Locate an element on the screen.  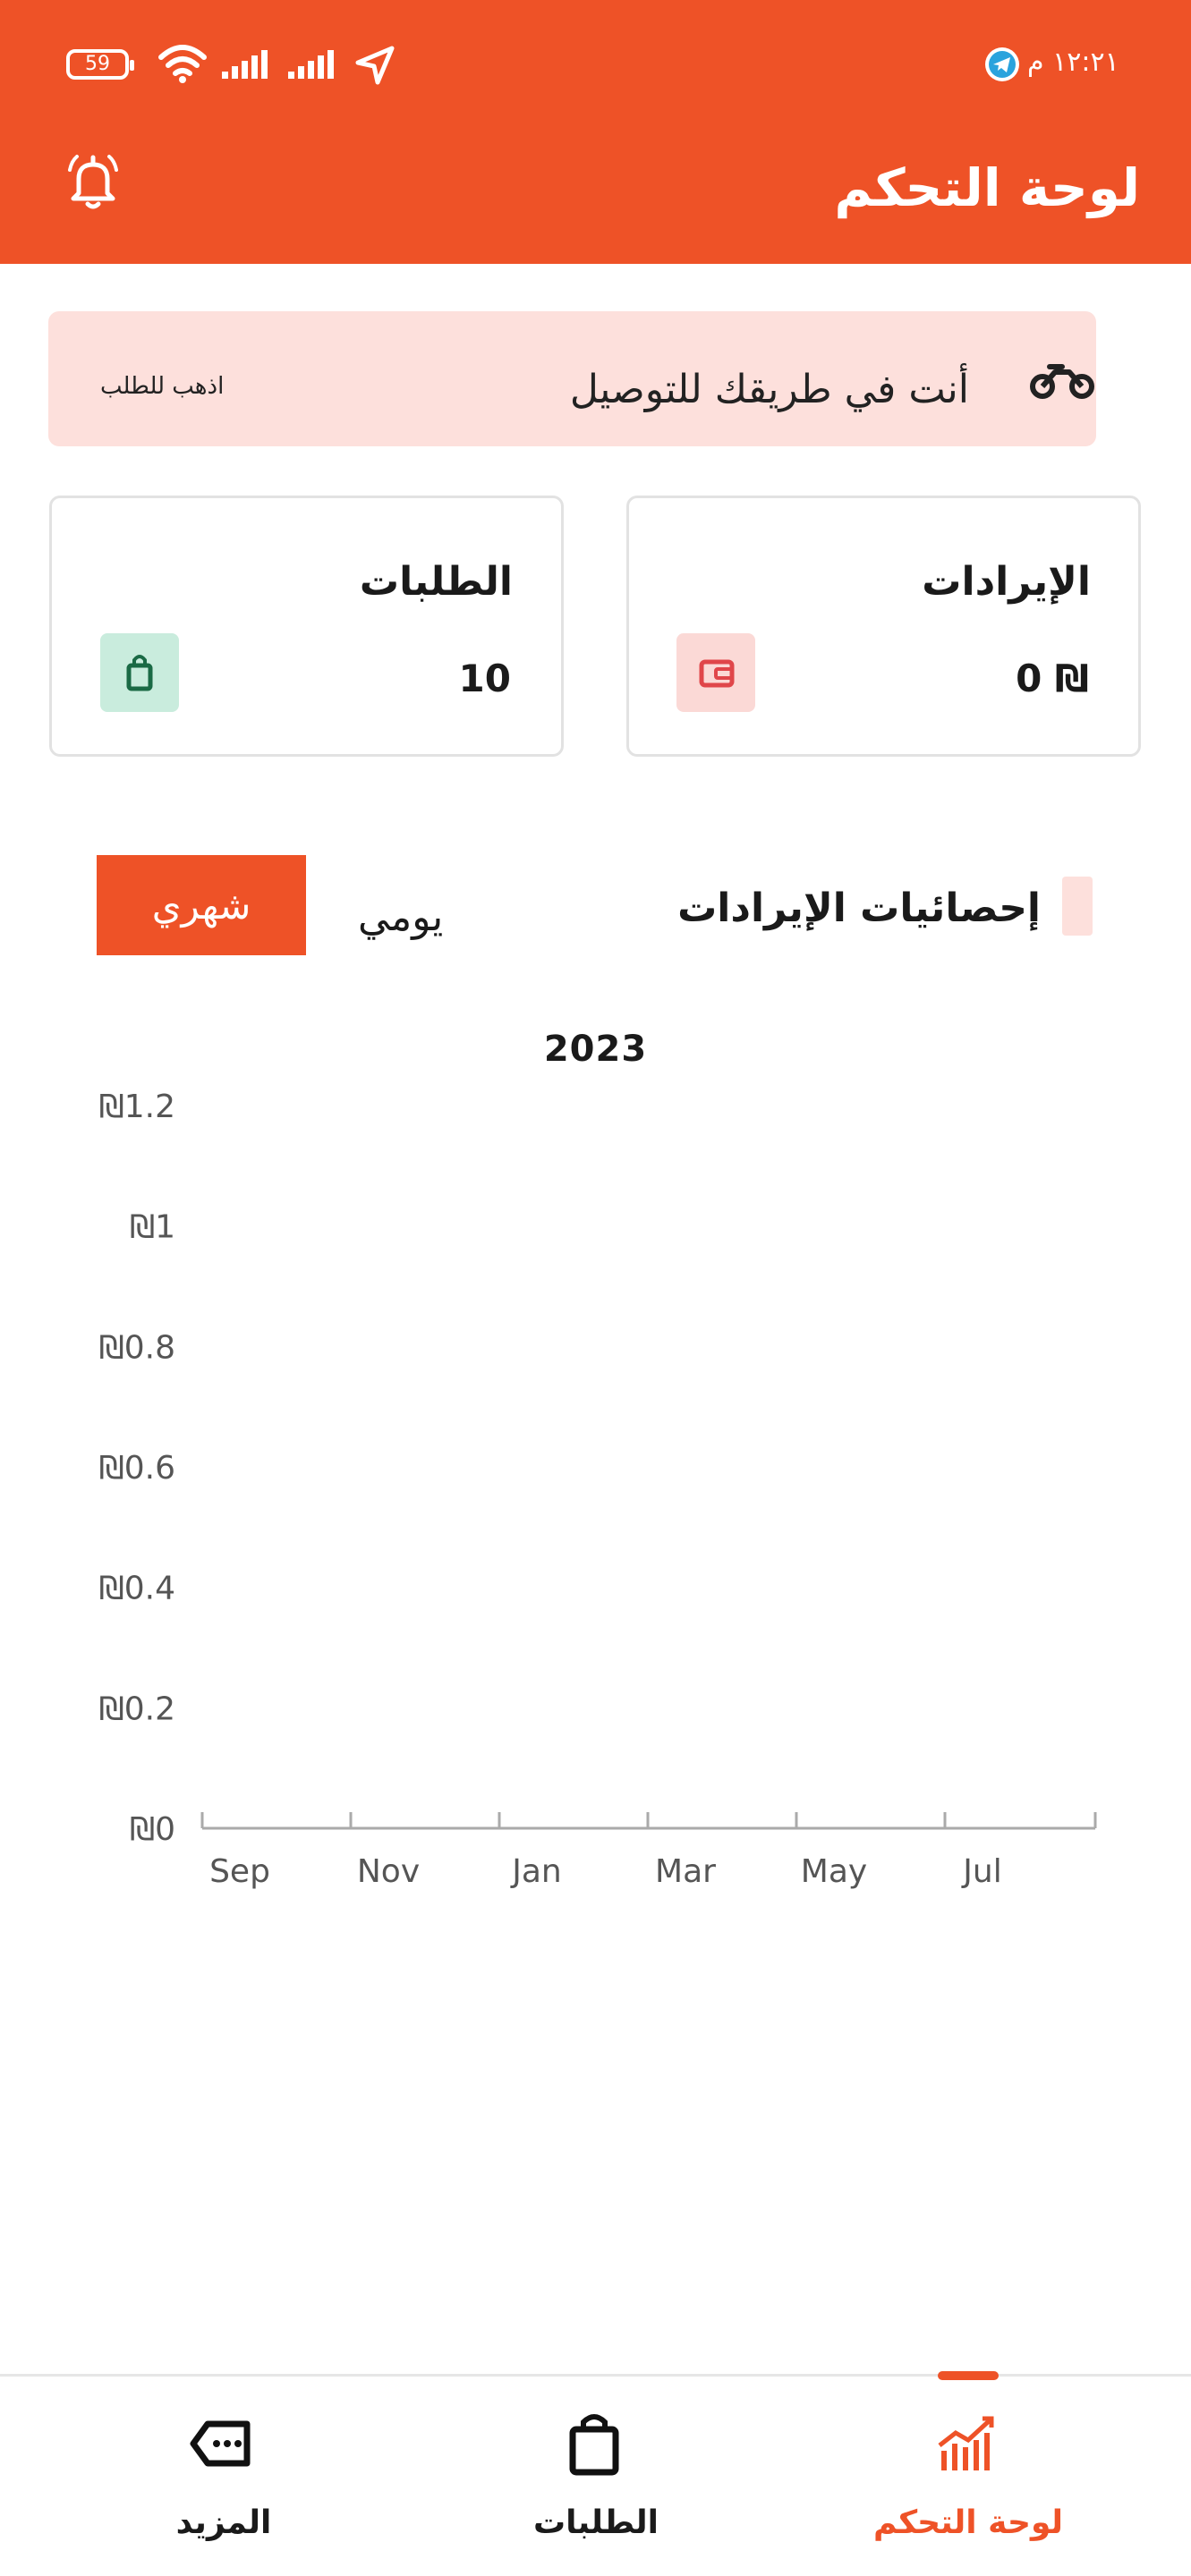
x-tick-label: Nov is located at coordinates (388, 1871).